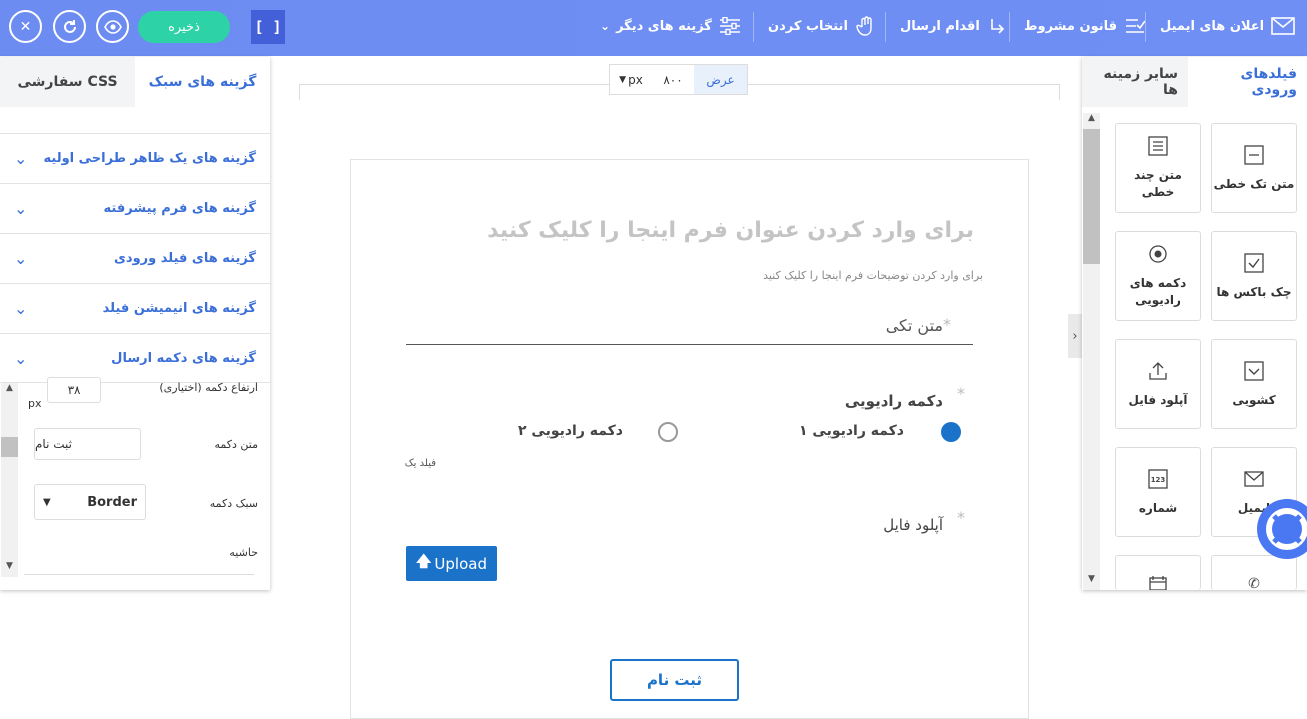 The width and height of the screenshot is (1307, 719). What do you see at coordinates (1158, 492) in the screenshot?
I see `field-card-number: 123 شماره` at bounding box center [1158, 492].